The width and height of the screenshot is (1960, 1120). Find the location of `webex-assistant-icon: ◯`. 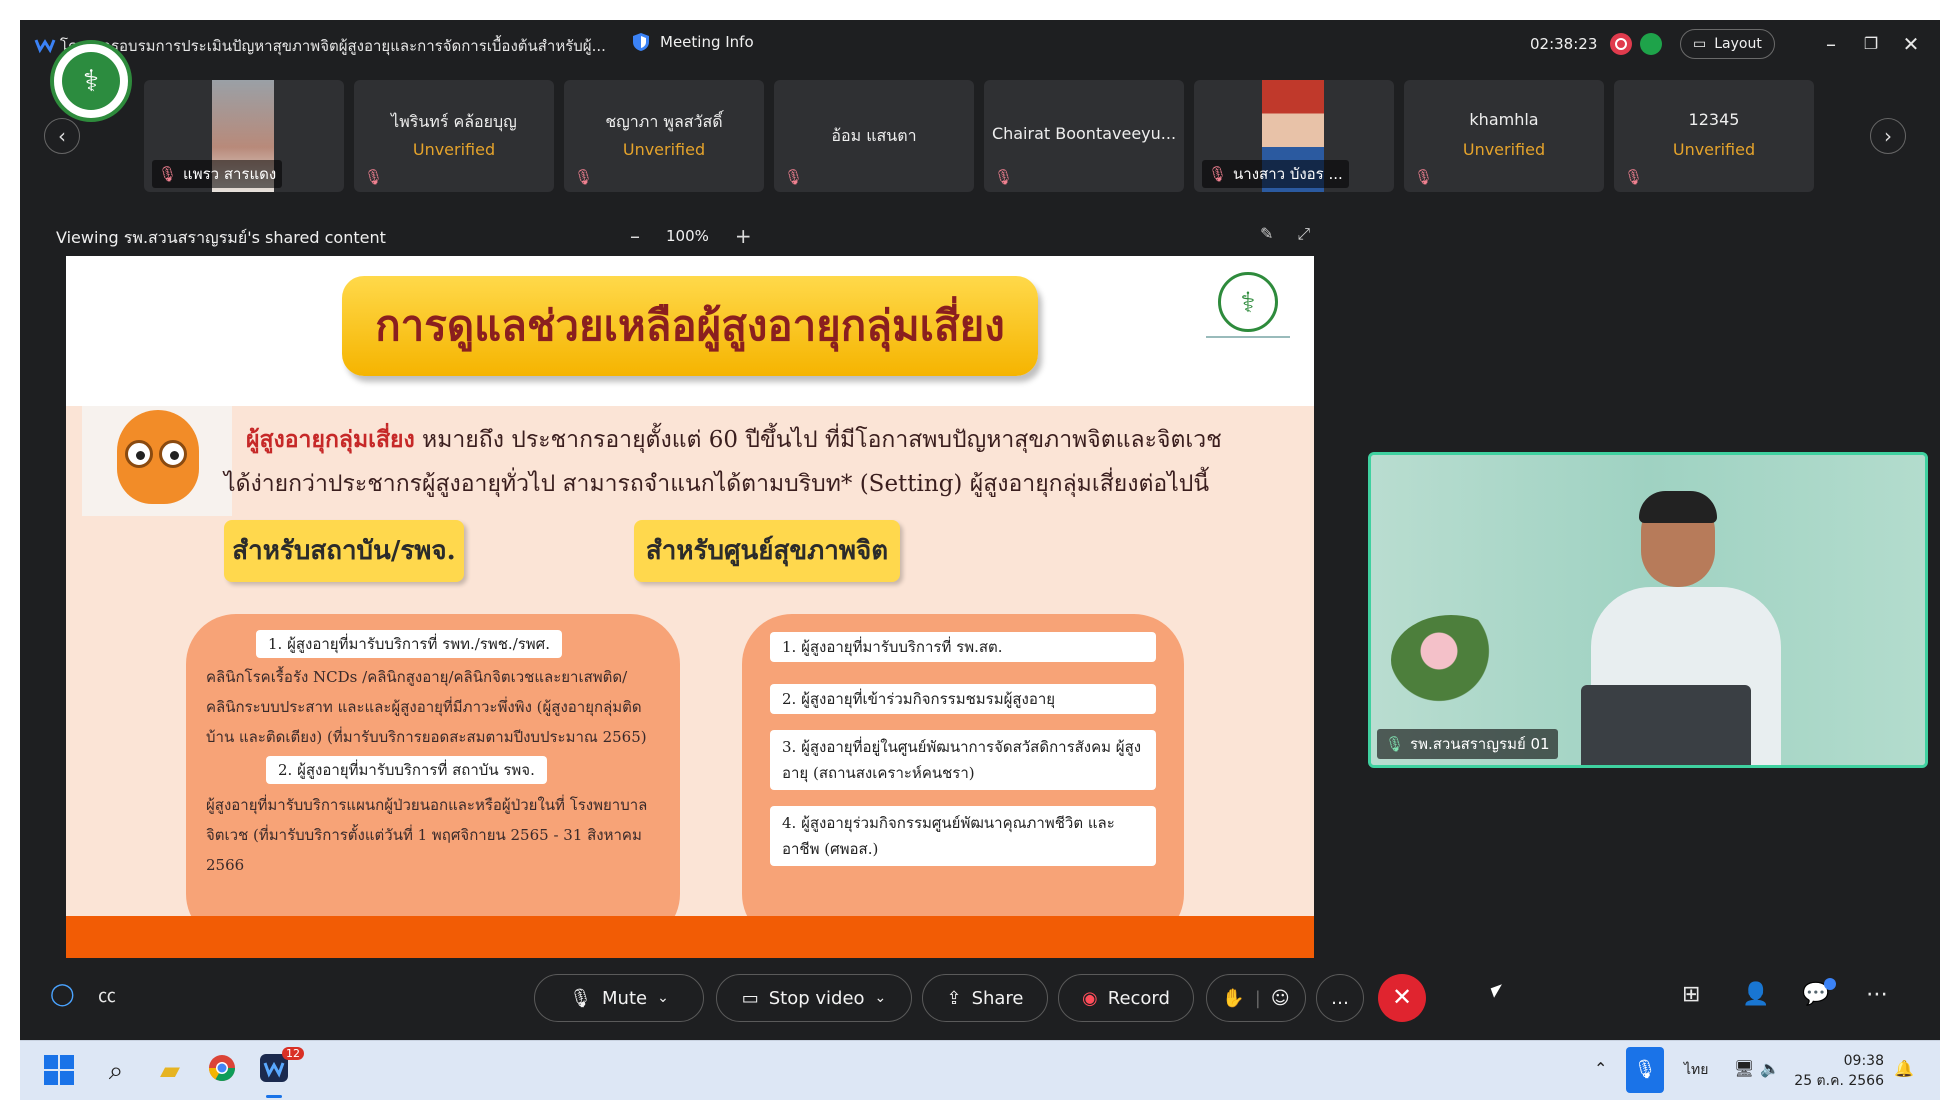

webex-assistant-icon: ◯ is located at coordinates (62, 994).